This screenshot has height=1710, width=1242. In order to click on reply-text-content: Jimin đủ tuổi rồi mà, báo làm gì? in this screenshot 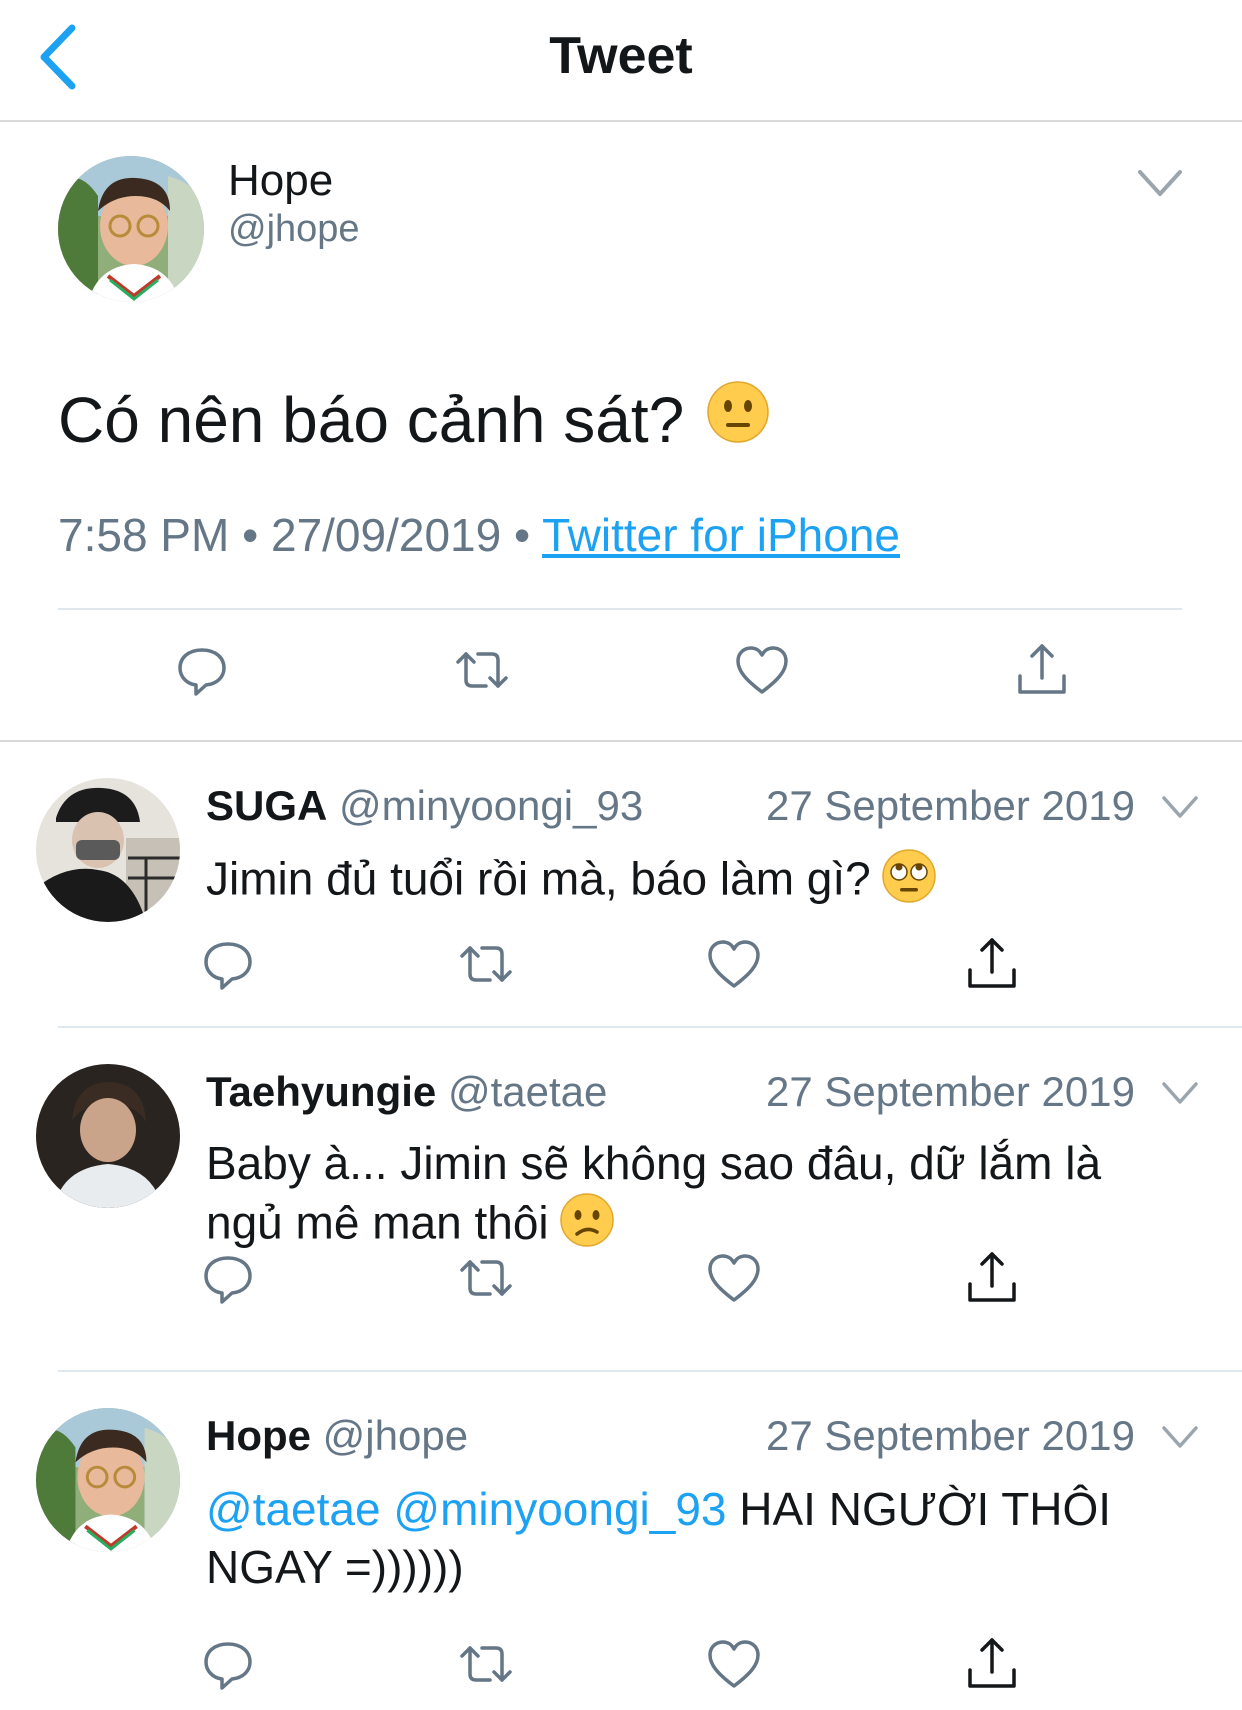, I will do `click(538, 878)`.